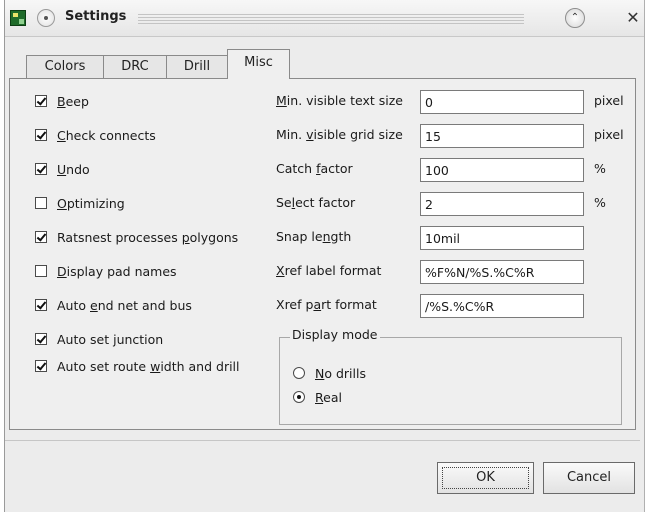 The height and width of the screenshot is (512, 645). What do you see at coordinates (96, 16) in the screenshot?
I see `window-title: Settings` at bounding box center [96, 16].